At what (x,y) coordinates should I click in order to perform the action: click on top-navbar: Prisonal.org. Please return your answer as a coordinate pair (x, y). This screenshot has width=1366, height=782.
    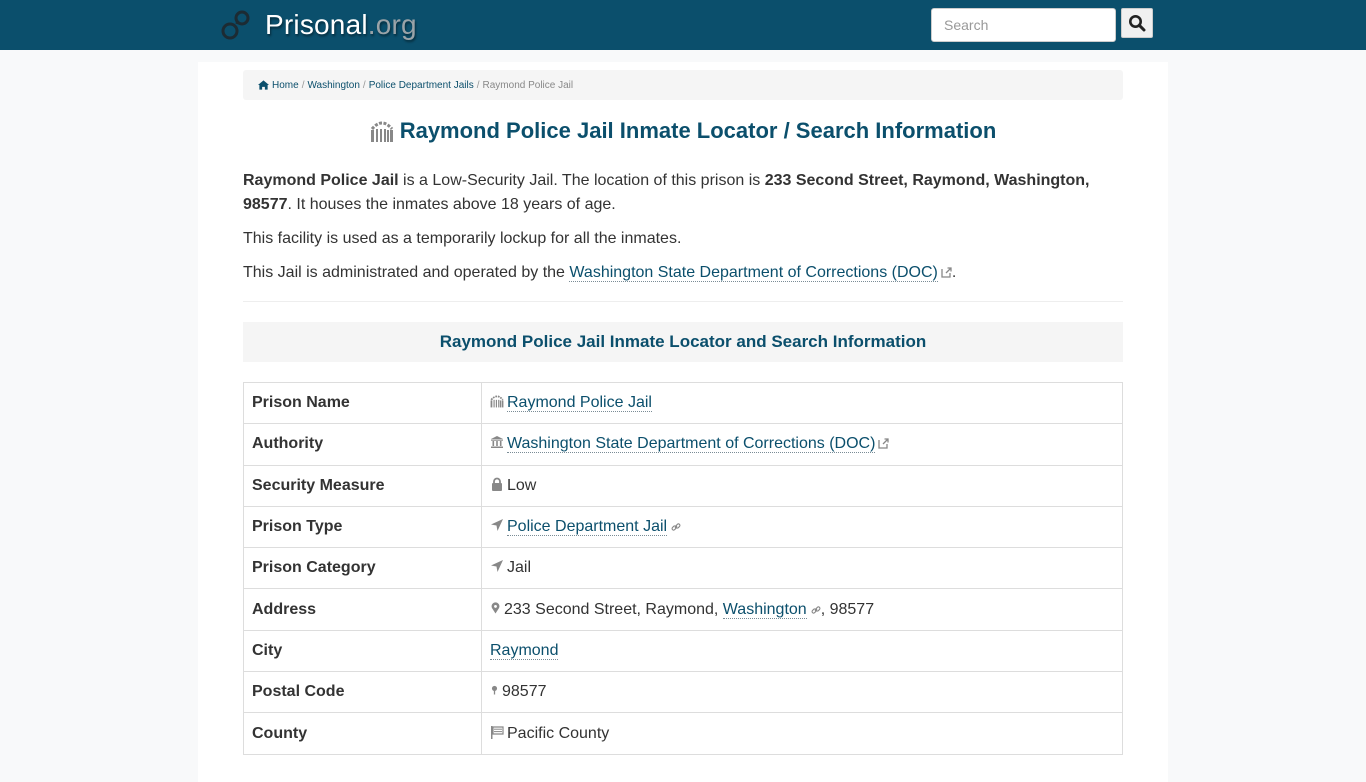
    Looking at the image, I should click on (683, 25).